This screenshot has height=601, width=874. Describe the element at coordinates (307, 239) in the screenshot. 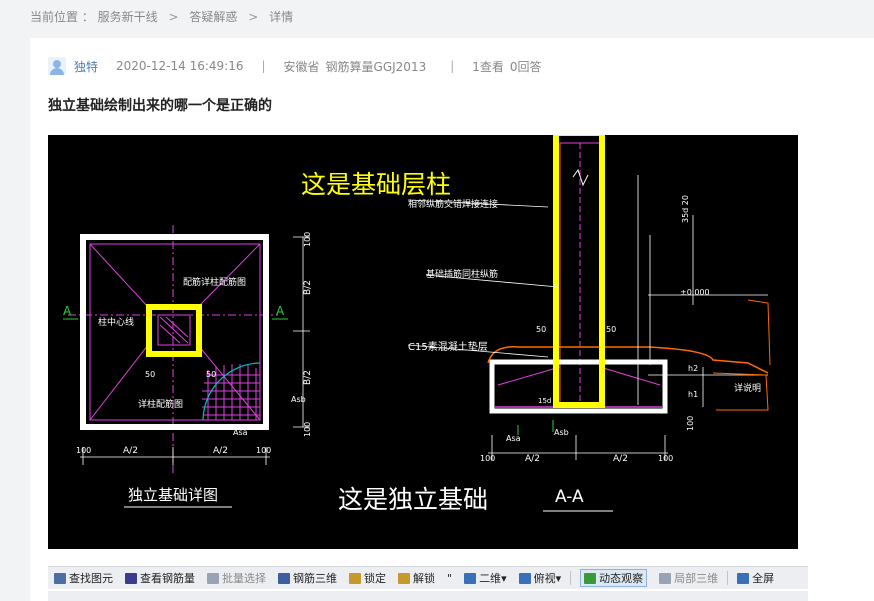

I see `dim-100-right-top: 100` at that location.